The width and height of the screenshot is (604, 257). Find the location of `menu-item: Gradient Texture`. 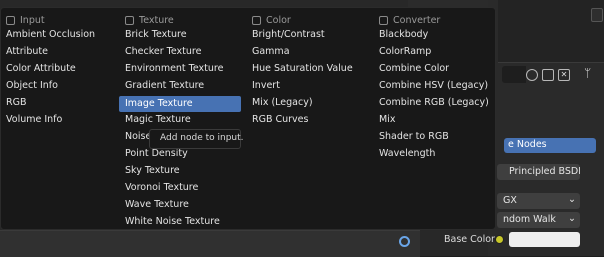

menu-item: Gradient Texture is located at coordinates (164, 86).